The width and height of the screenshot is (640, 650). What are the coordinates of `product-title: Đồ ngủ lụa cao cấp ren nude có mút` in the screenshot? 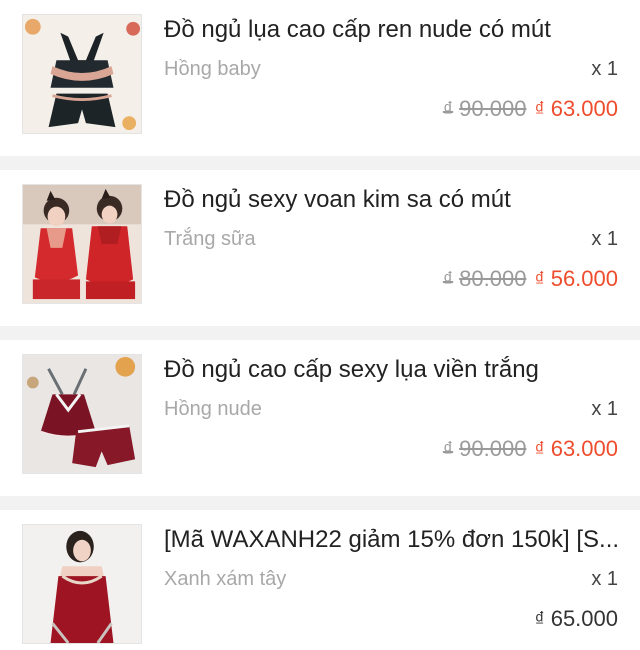 It's located at (392, 30).